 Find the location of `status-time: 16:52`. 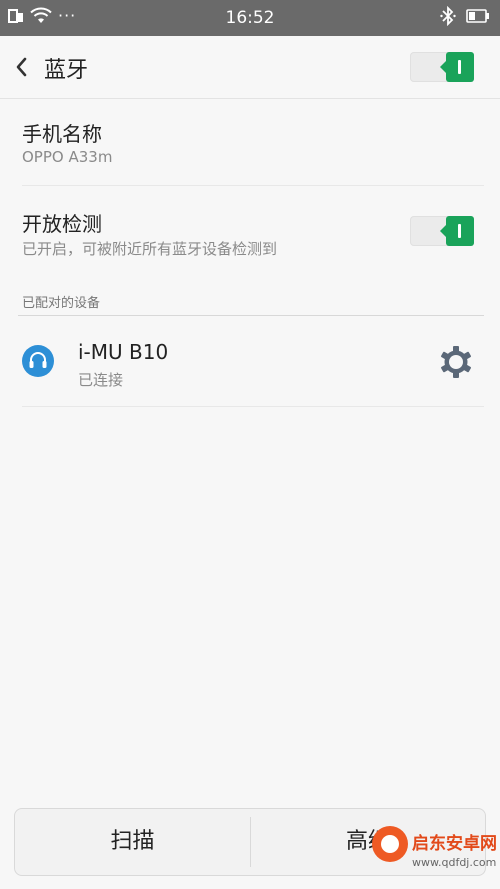

status-time: 16:52 is located at coordinates (250, 18).